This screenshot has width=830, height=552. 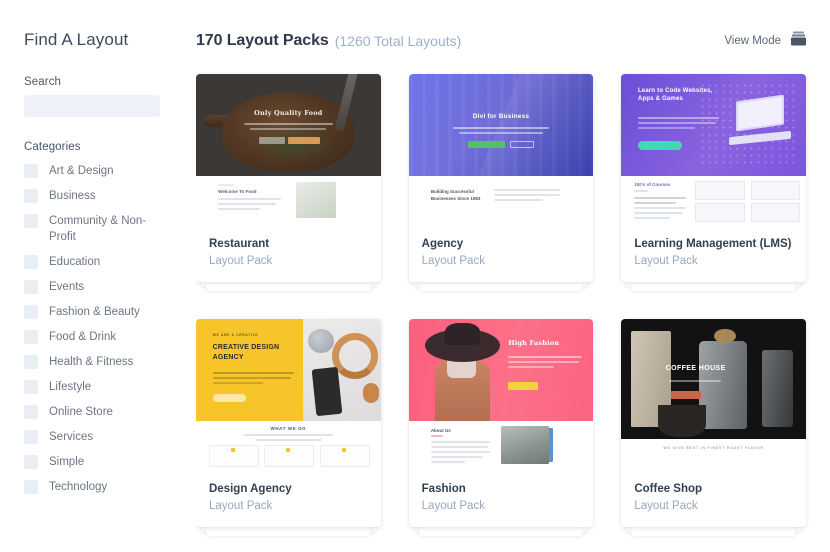 What do you see at coordinates (713, 448) in the screenshot?
I see `body-heading: WE GIVE BEST IN FINEST ROAST FLAVOR` at bounding box center [713, 448].